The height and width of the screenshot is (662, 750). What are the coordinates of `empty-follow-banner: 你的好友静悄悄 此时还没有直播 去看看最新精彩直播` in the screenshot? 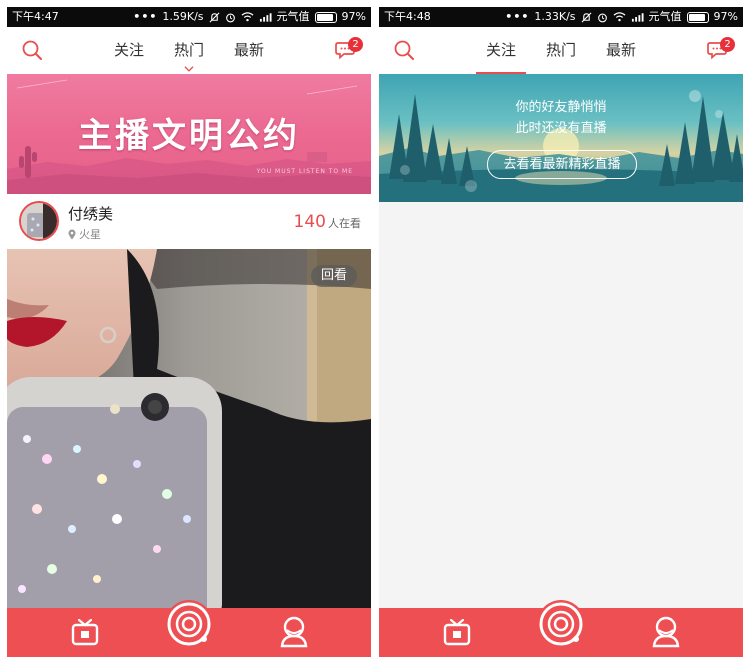 It's located at (561, 138).